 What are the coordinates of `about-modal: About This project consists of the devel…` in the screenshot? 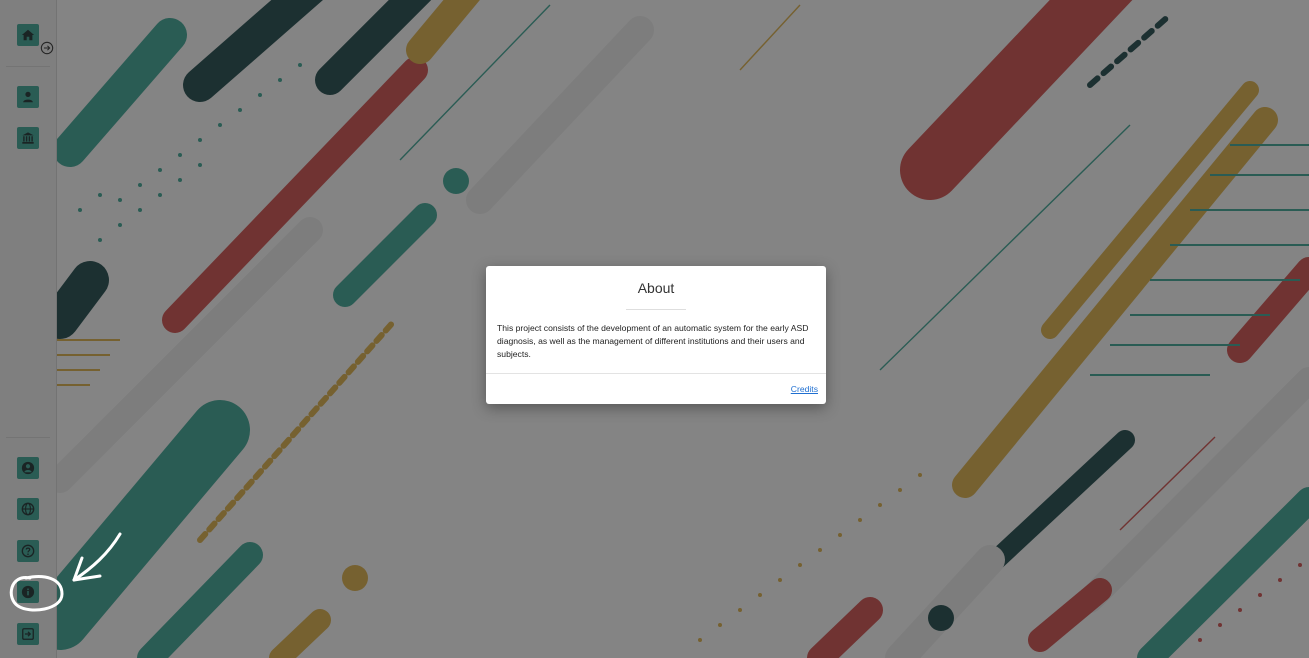 It's located at (656, 335).